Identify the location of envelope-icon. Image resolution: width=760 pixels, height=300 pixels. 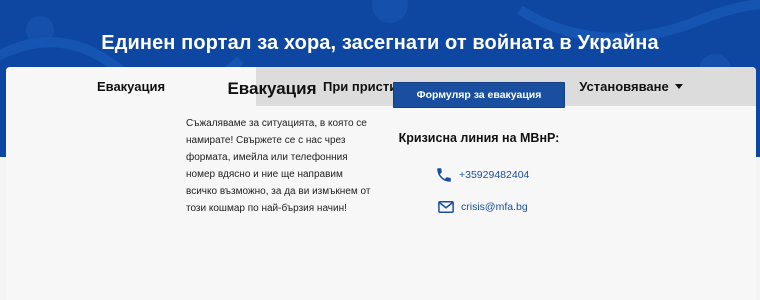
(446, 207).